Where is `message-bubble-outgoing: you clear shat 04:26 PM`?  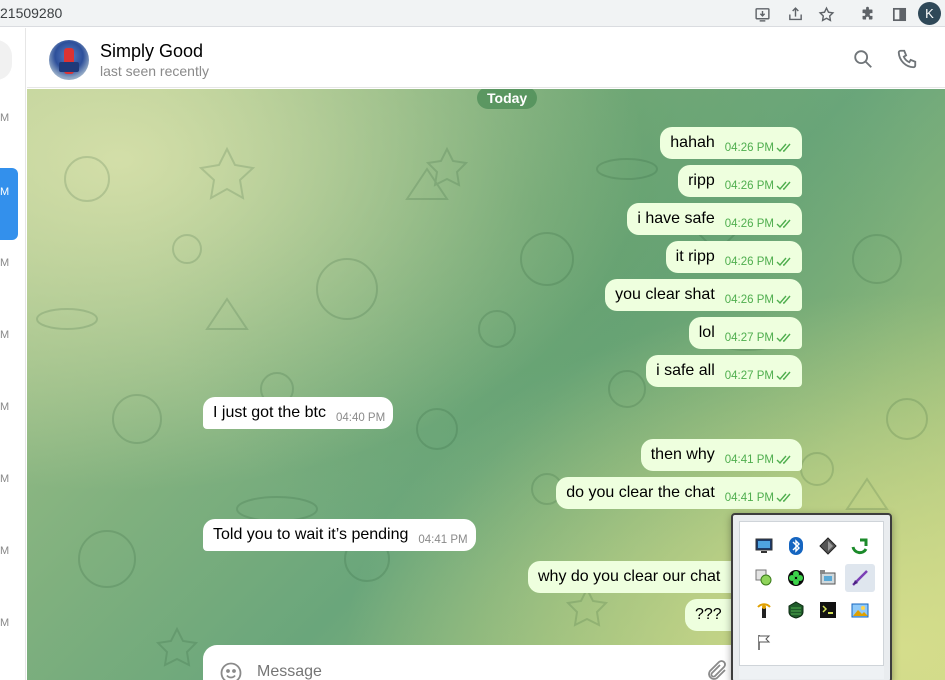 message-bubble-outgoing: you clear shat 04:26 PM is located at coordinates (703, 295).